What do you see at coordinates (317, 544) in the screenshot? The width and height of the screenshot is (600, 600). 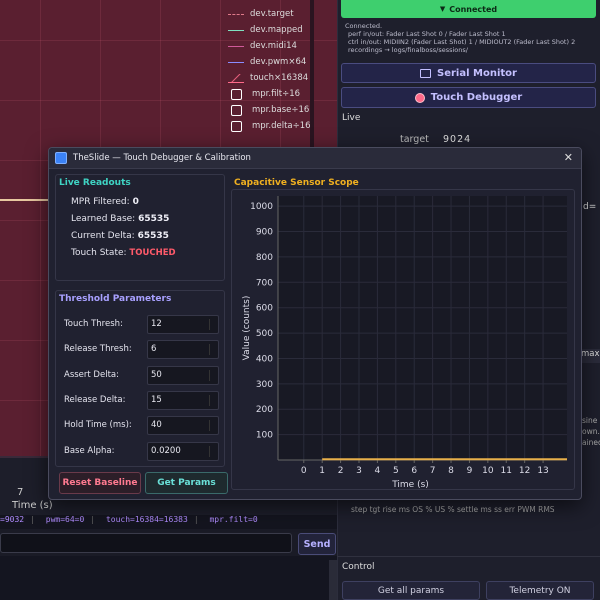 I see `send-button: Send` at bounding box center [317, 544].